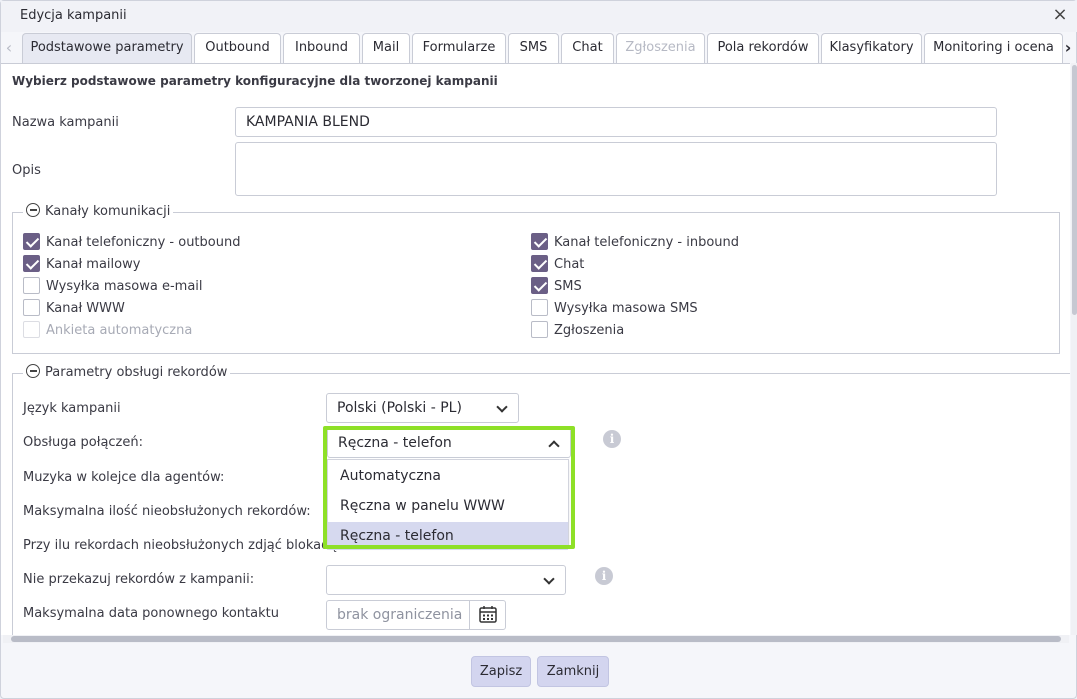 The height and width of the screenshot is (699, 1077). I want to click on channel-mail: Kanał mailowy, so click(81, 264).